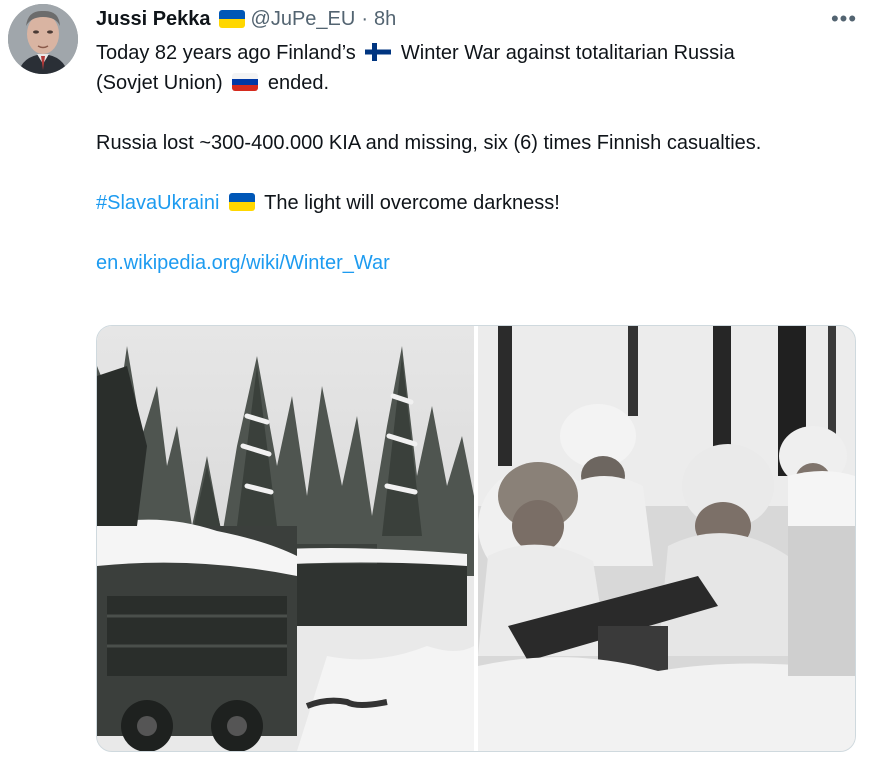 This screenshot has height=766, width=880. Describe the element at coordinates (159, 83) in the screenshot. I see `text-line2-a: (Sovjet Union)` at that location.